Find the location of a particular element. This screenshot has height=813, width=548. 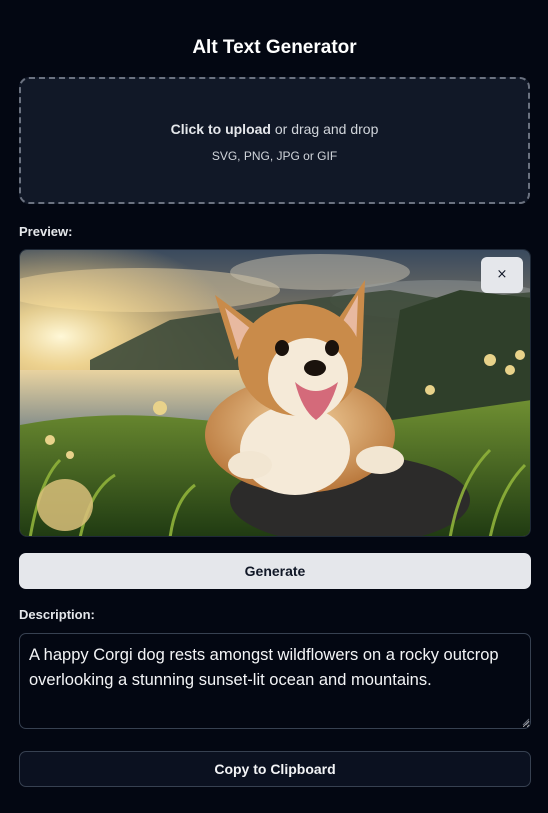

page-title: Alt Text Generator is located at coordinates (274, 47).